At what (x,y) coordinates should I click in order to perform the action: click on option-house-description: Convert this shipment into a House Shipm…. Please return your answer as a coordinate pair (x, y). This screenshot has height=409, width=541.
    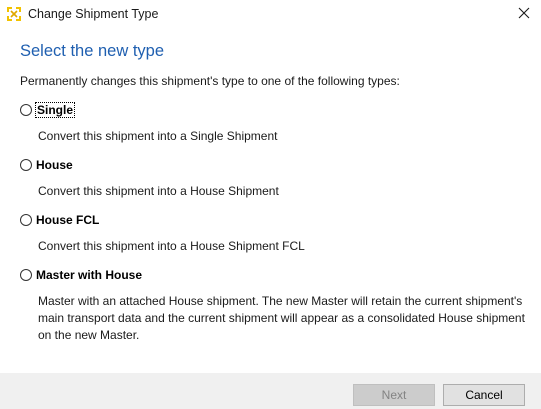
    Looking at the image, I should click on (158, 191).